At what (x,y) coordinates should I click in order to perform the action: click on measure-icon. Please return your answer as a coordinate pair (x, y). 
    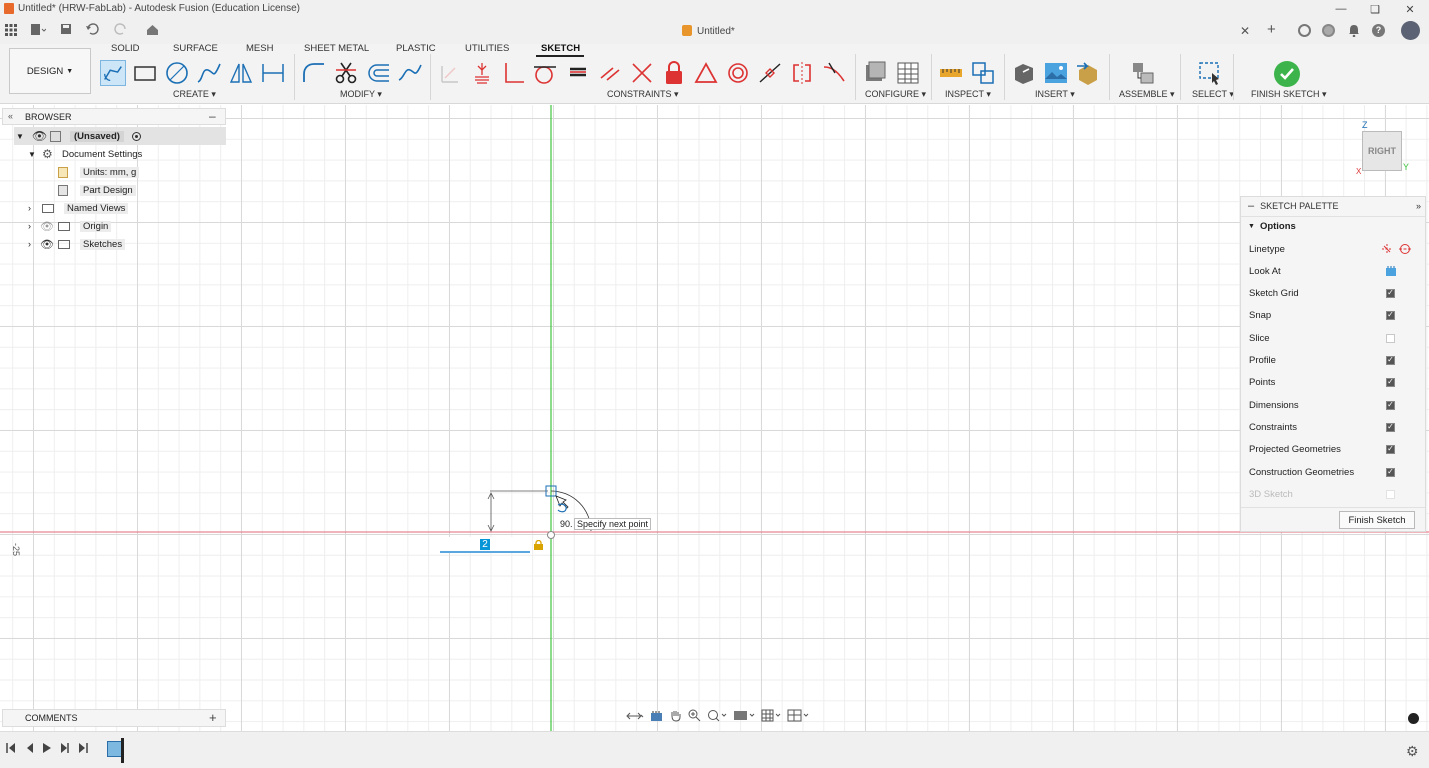
    Looking at the image, I should click on (951, 73).